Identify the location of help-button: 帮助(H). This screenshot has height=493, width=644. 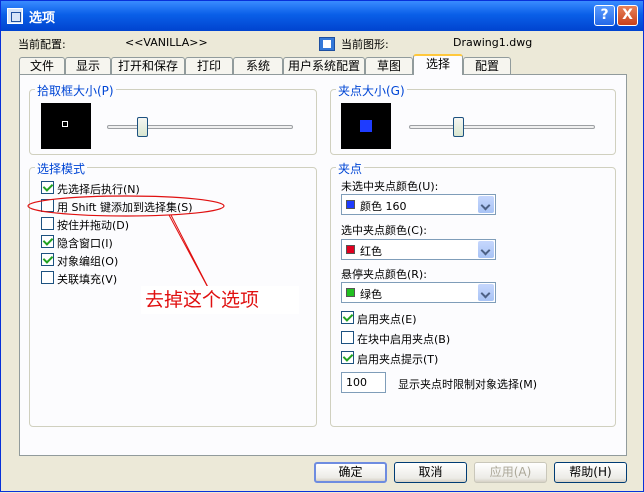
(590, 472).